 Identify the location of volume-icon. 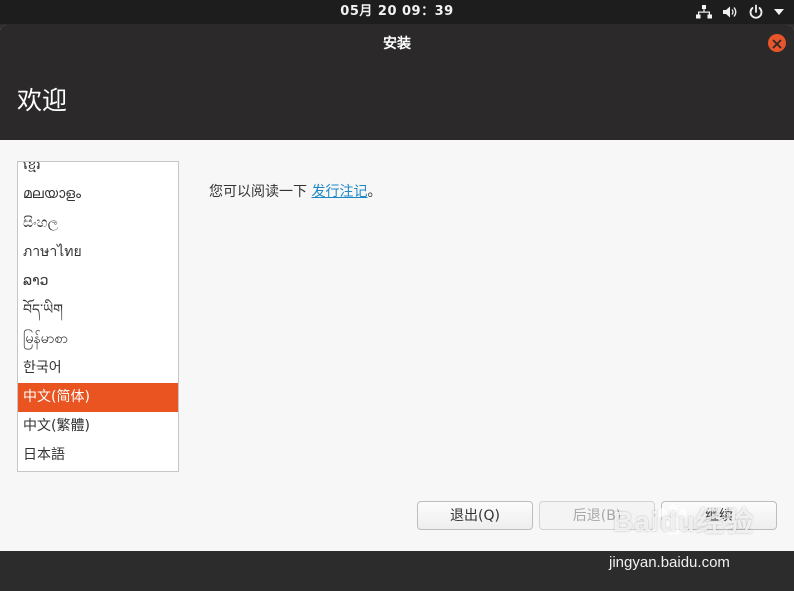
(730, 12).